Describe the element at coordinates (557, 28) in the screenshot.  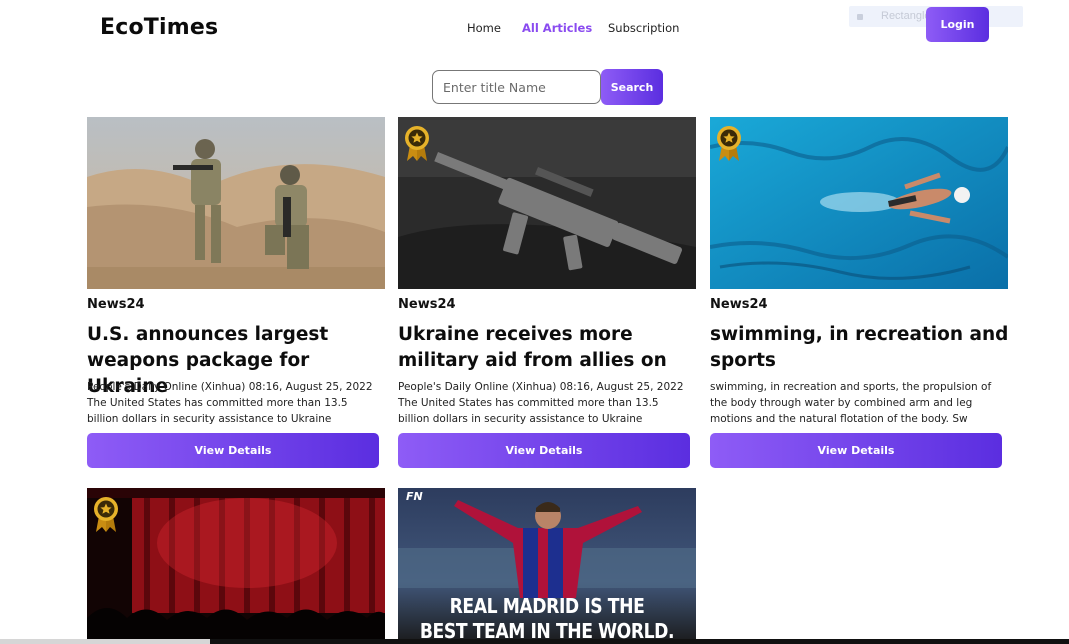
I see `nav-all-articles-link: All Articles` at that location.